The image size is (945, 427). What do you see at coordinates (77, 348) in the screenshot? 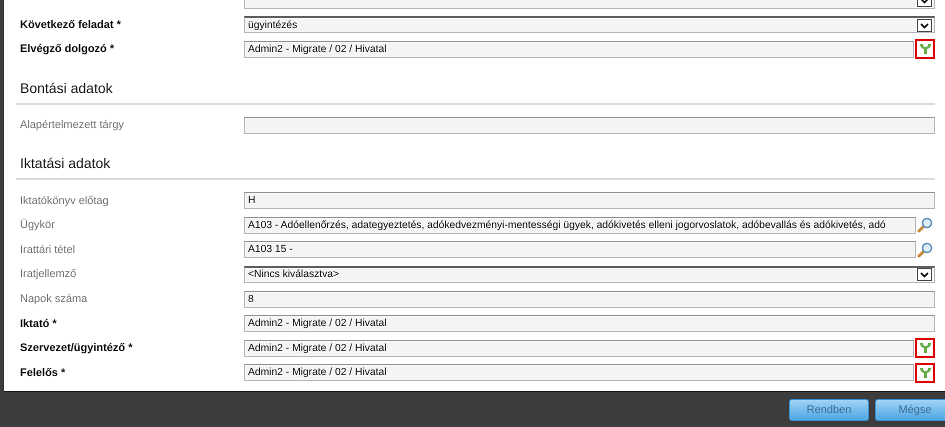
I see `field-label: Szervezet/ügyintéző *` at bounding box center [77, 348].